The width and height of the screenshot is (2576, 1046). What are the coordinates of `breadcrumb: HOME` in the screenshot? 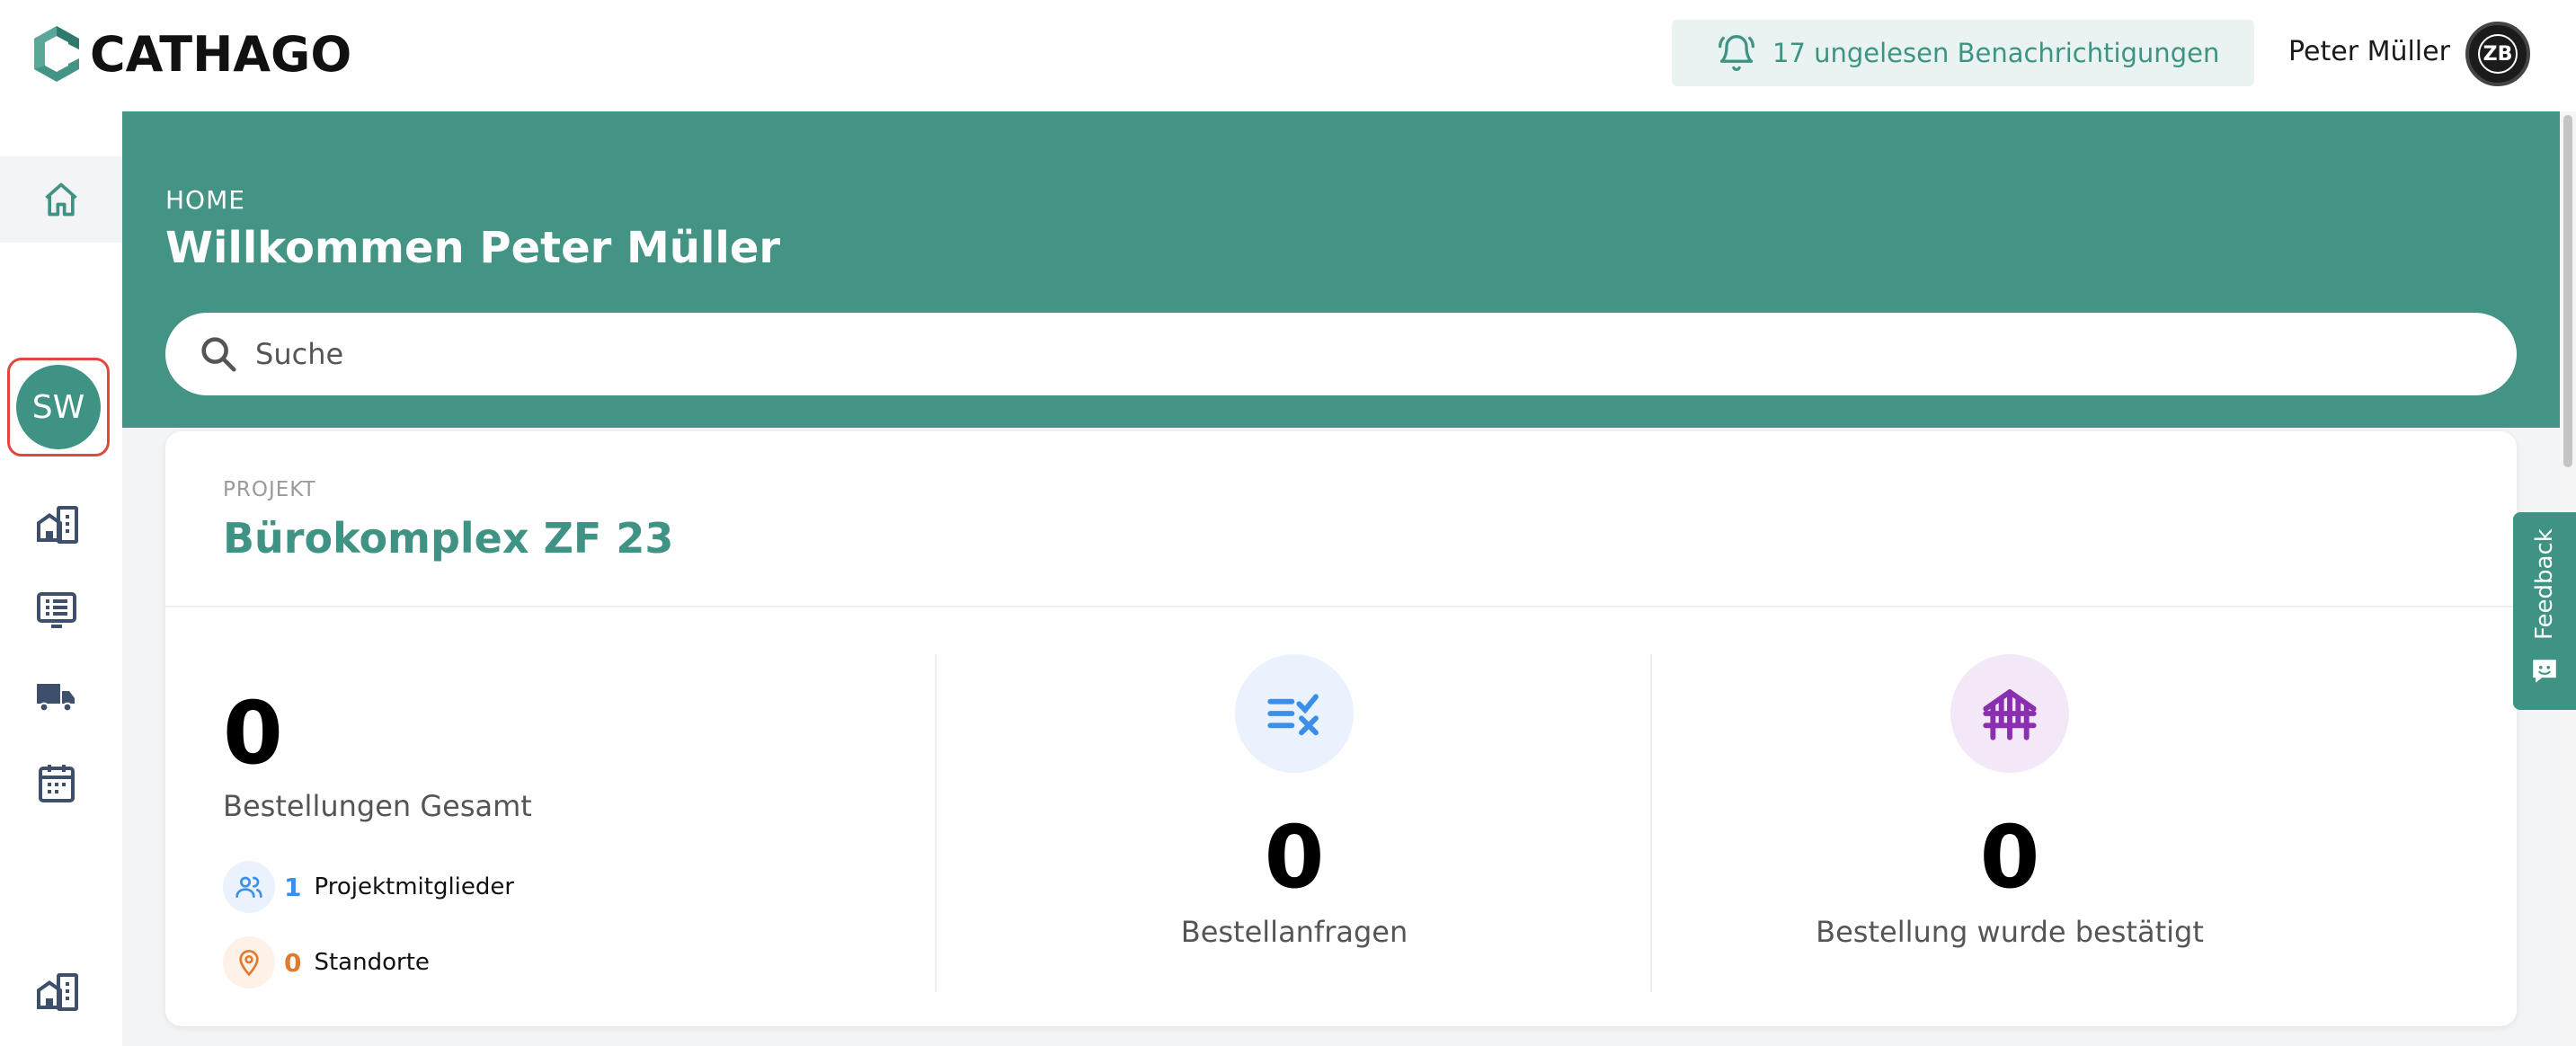 It's located at (205, 200).